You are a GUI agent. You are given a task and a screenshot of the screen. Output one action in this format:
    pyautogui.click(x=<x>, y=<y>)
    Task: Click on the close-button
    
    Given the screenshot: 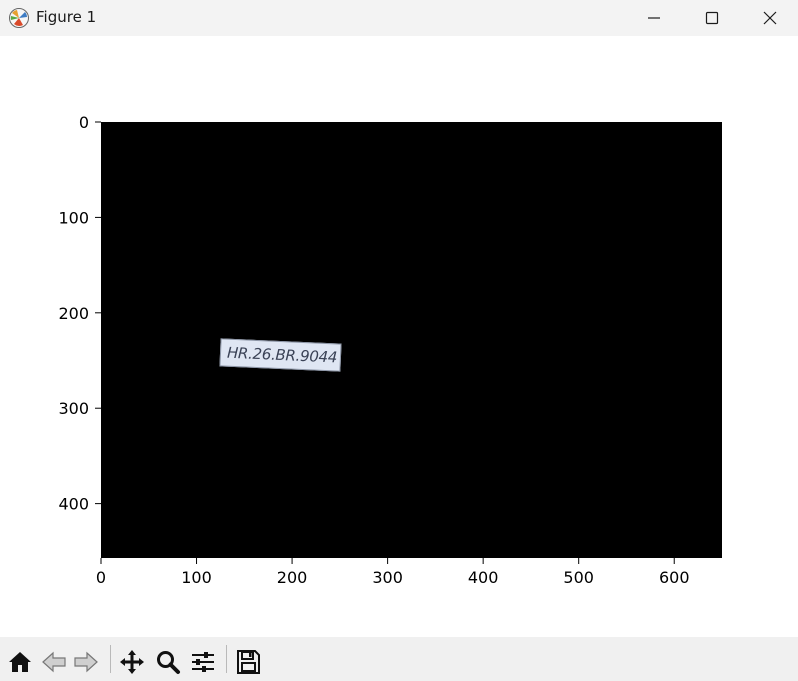 What is the action you would take?
    pyautogui.click(x=769, y=18)
    